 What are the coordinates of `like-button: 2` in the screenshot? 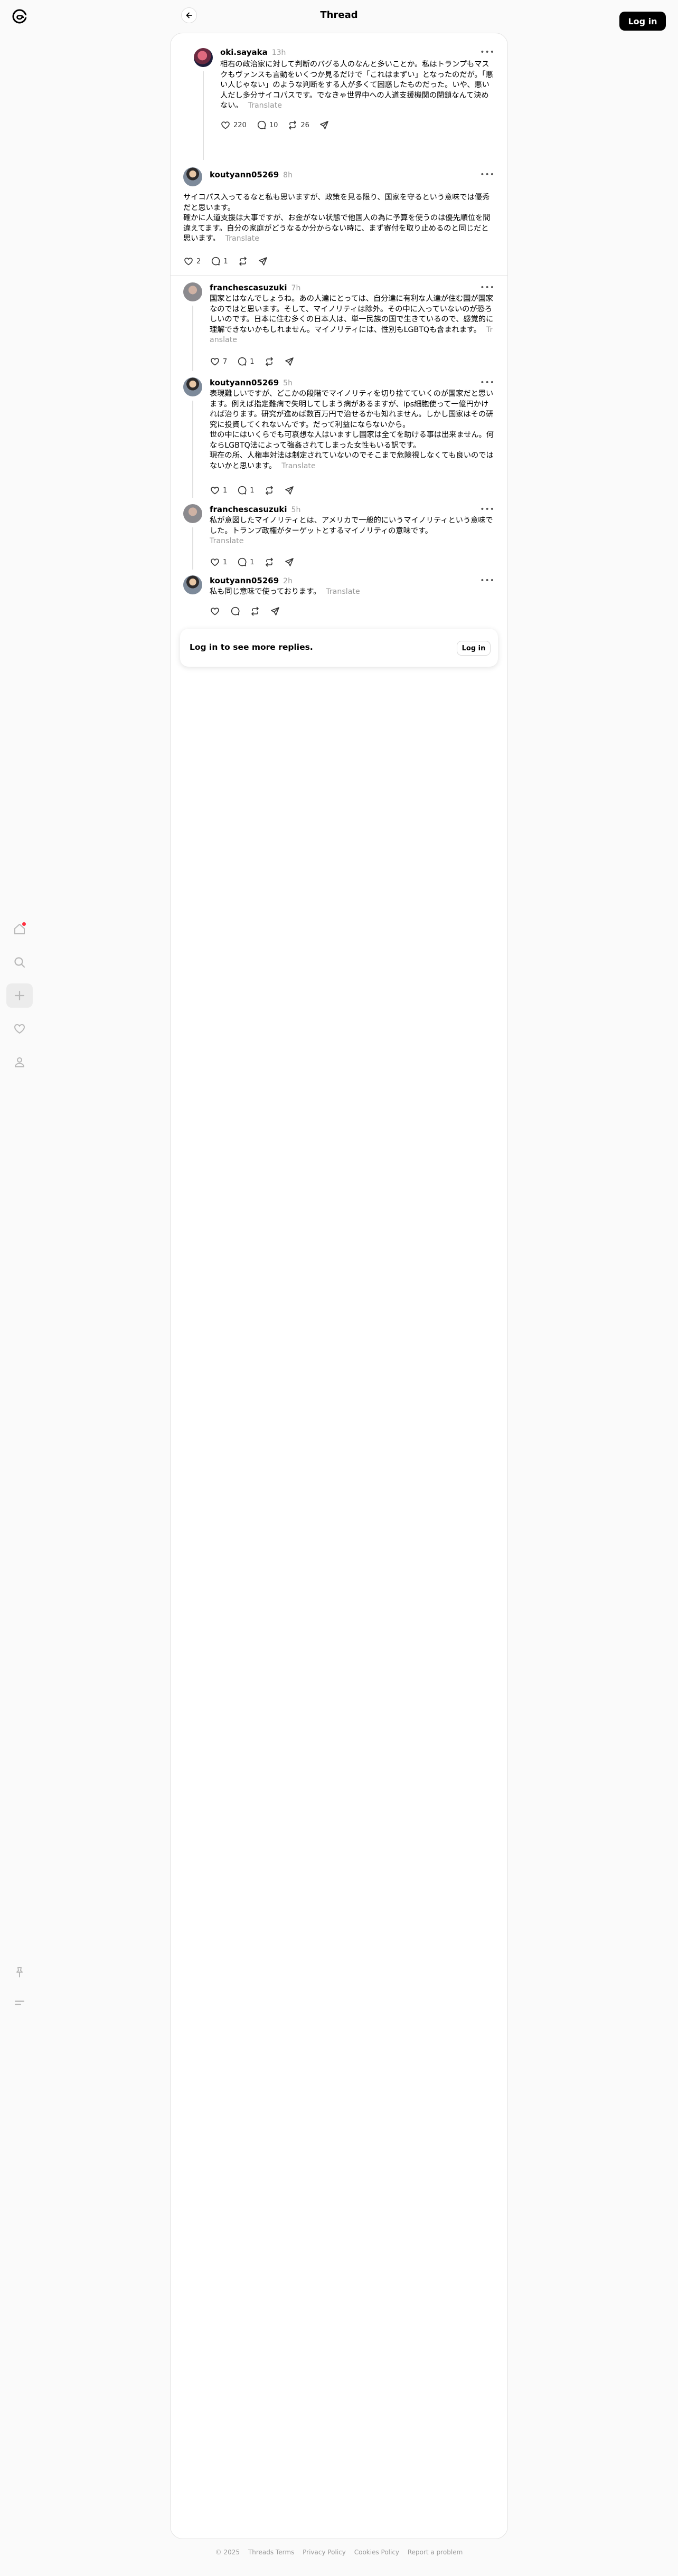 It's located at (192, 261).